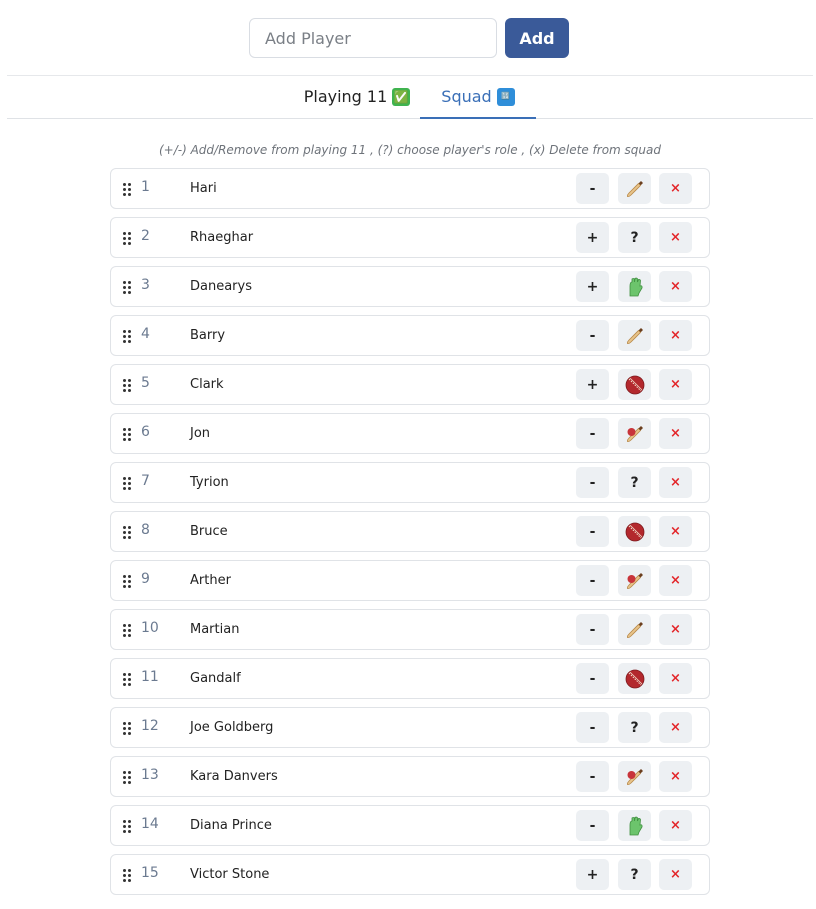  I want to click on player-name: Bruce, so click(209, 531).